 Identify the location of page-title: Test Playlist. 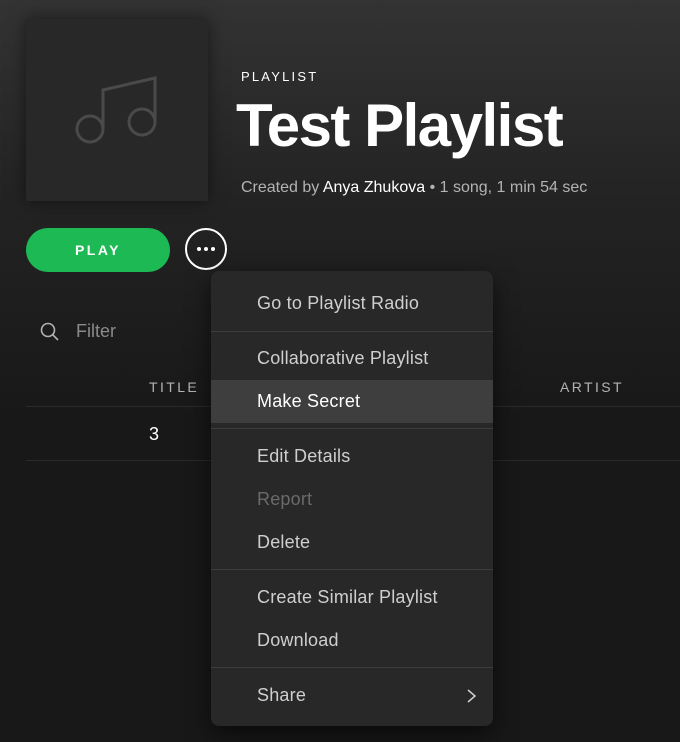
(400, 125).